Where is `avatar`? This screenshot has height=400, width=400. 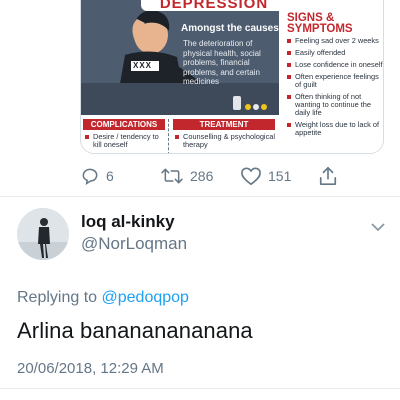 avatar is located at coordinates (43, 234).